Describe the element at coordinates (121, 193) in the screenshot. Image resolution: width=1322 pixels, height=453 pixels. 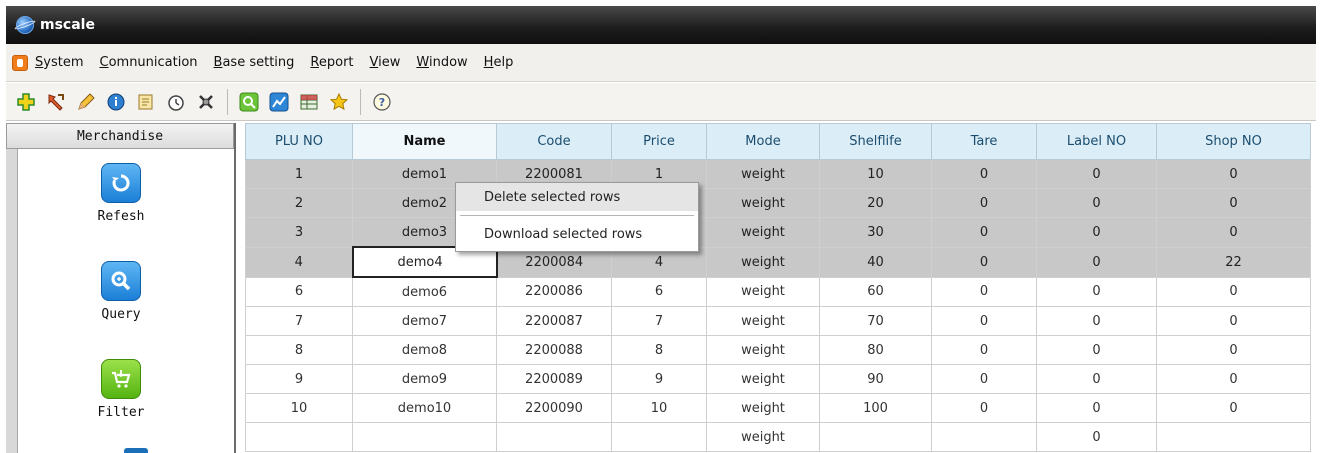
I see `refresh-button: Refesh` at that location.